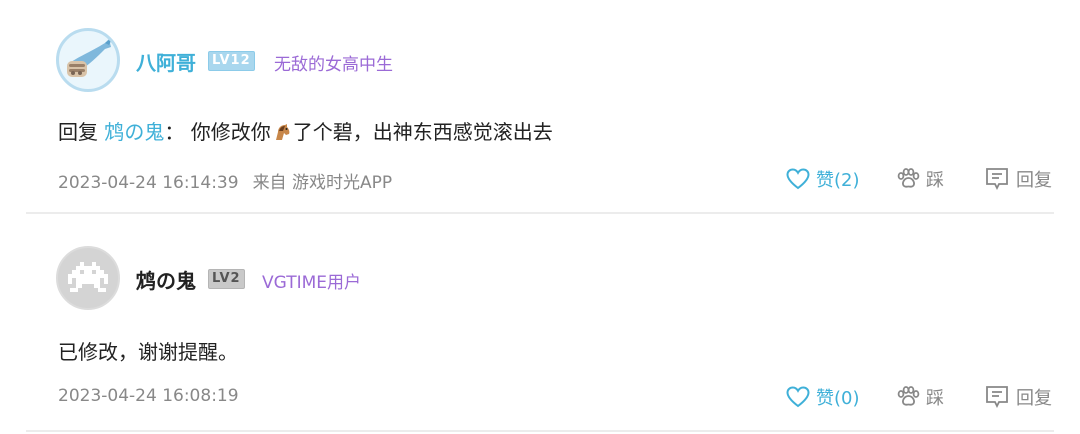 The image size is (1080, 434). I want to click on username: 八阿哥, so click(166, 61).